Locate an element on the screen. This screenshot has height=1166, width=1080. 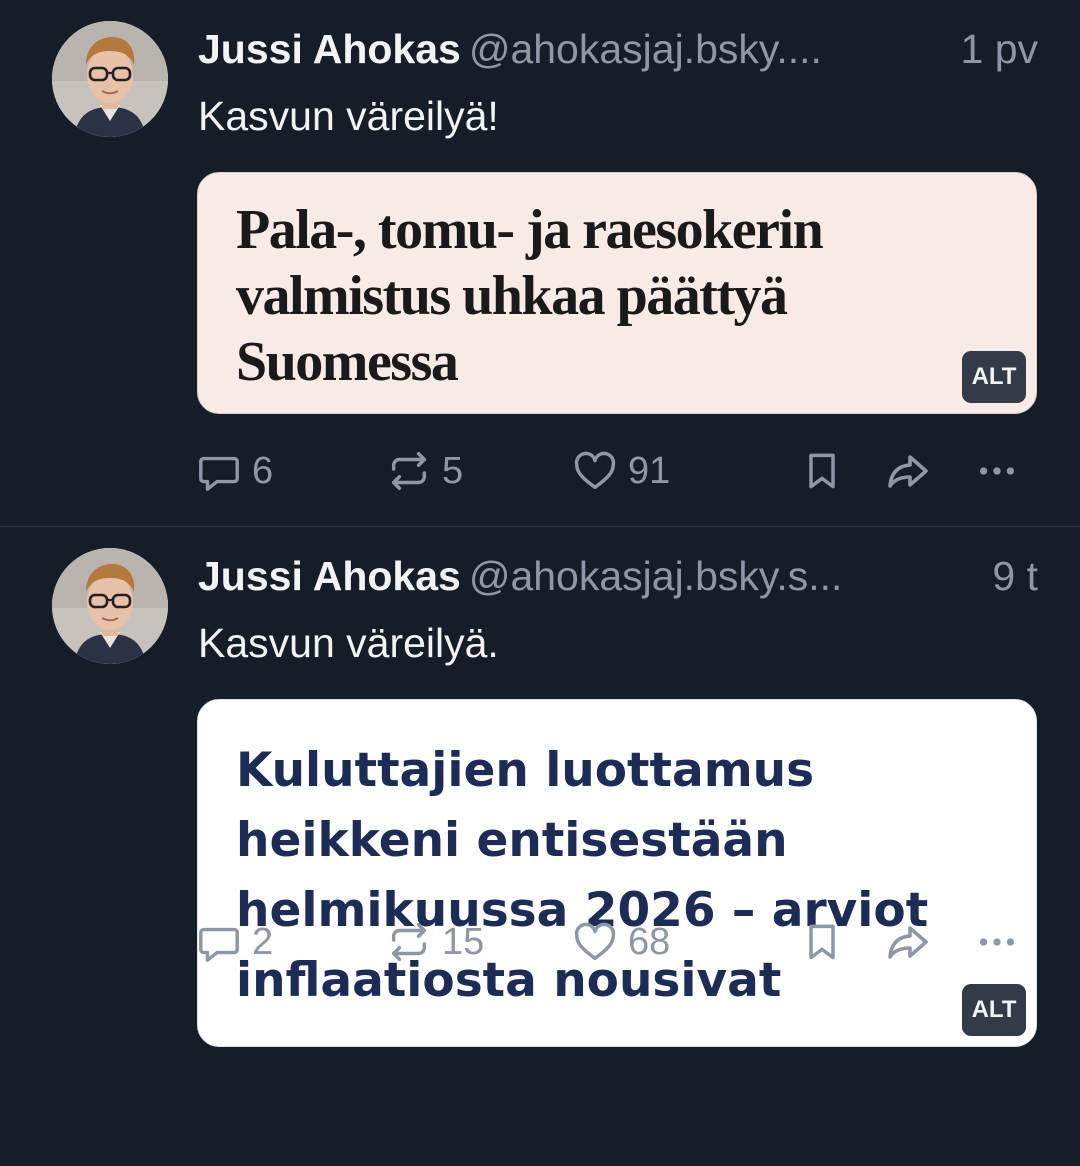
post-time: 1 pv is located at coordinates (1000, 49).